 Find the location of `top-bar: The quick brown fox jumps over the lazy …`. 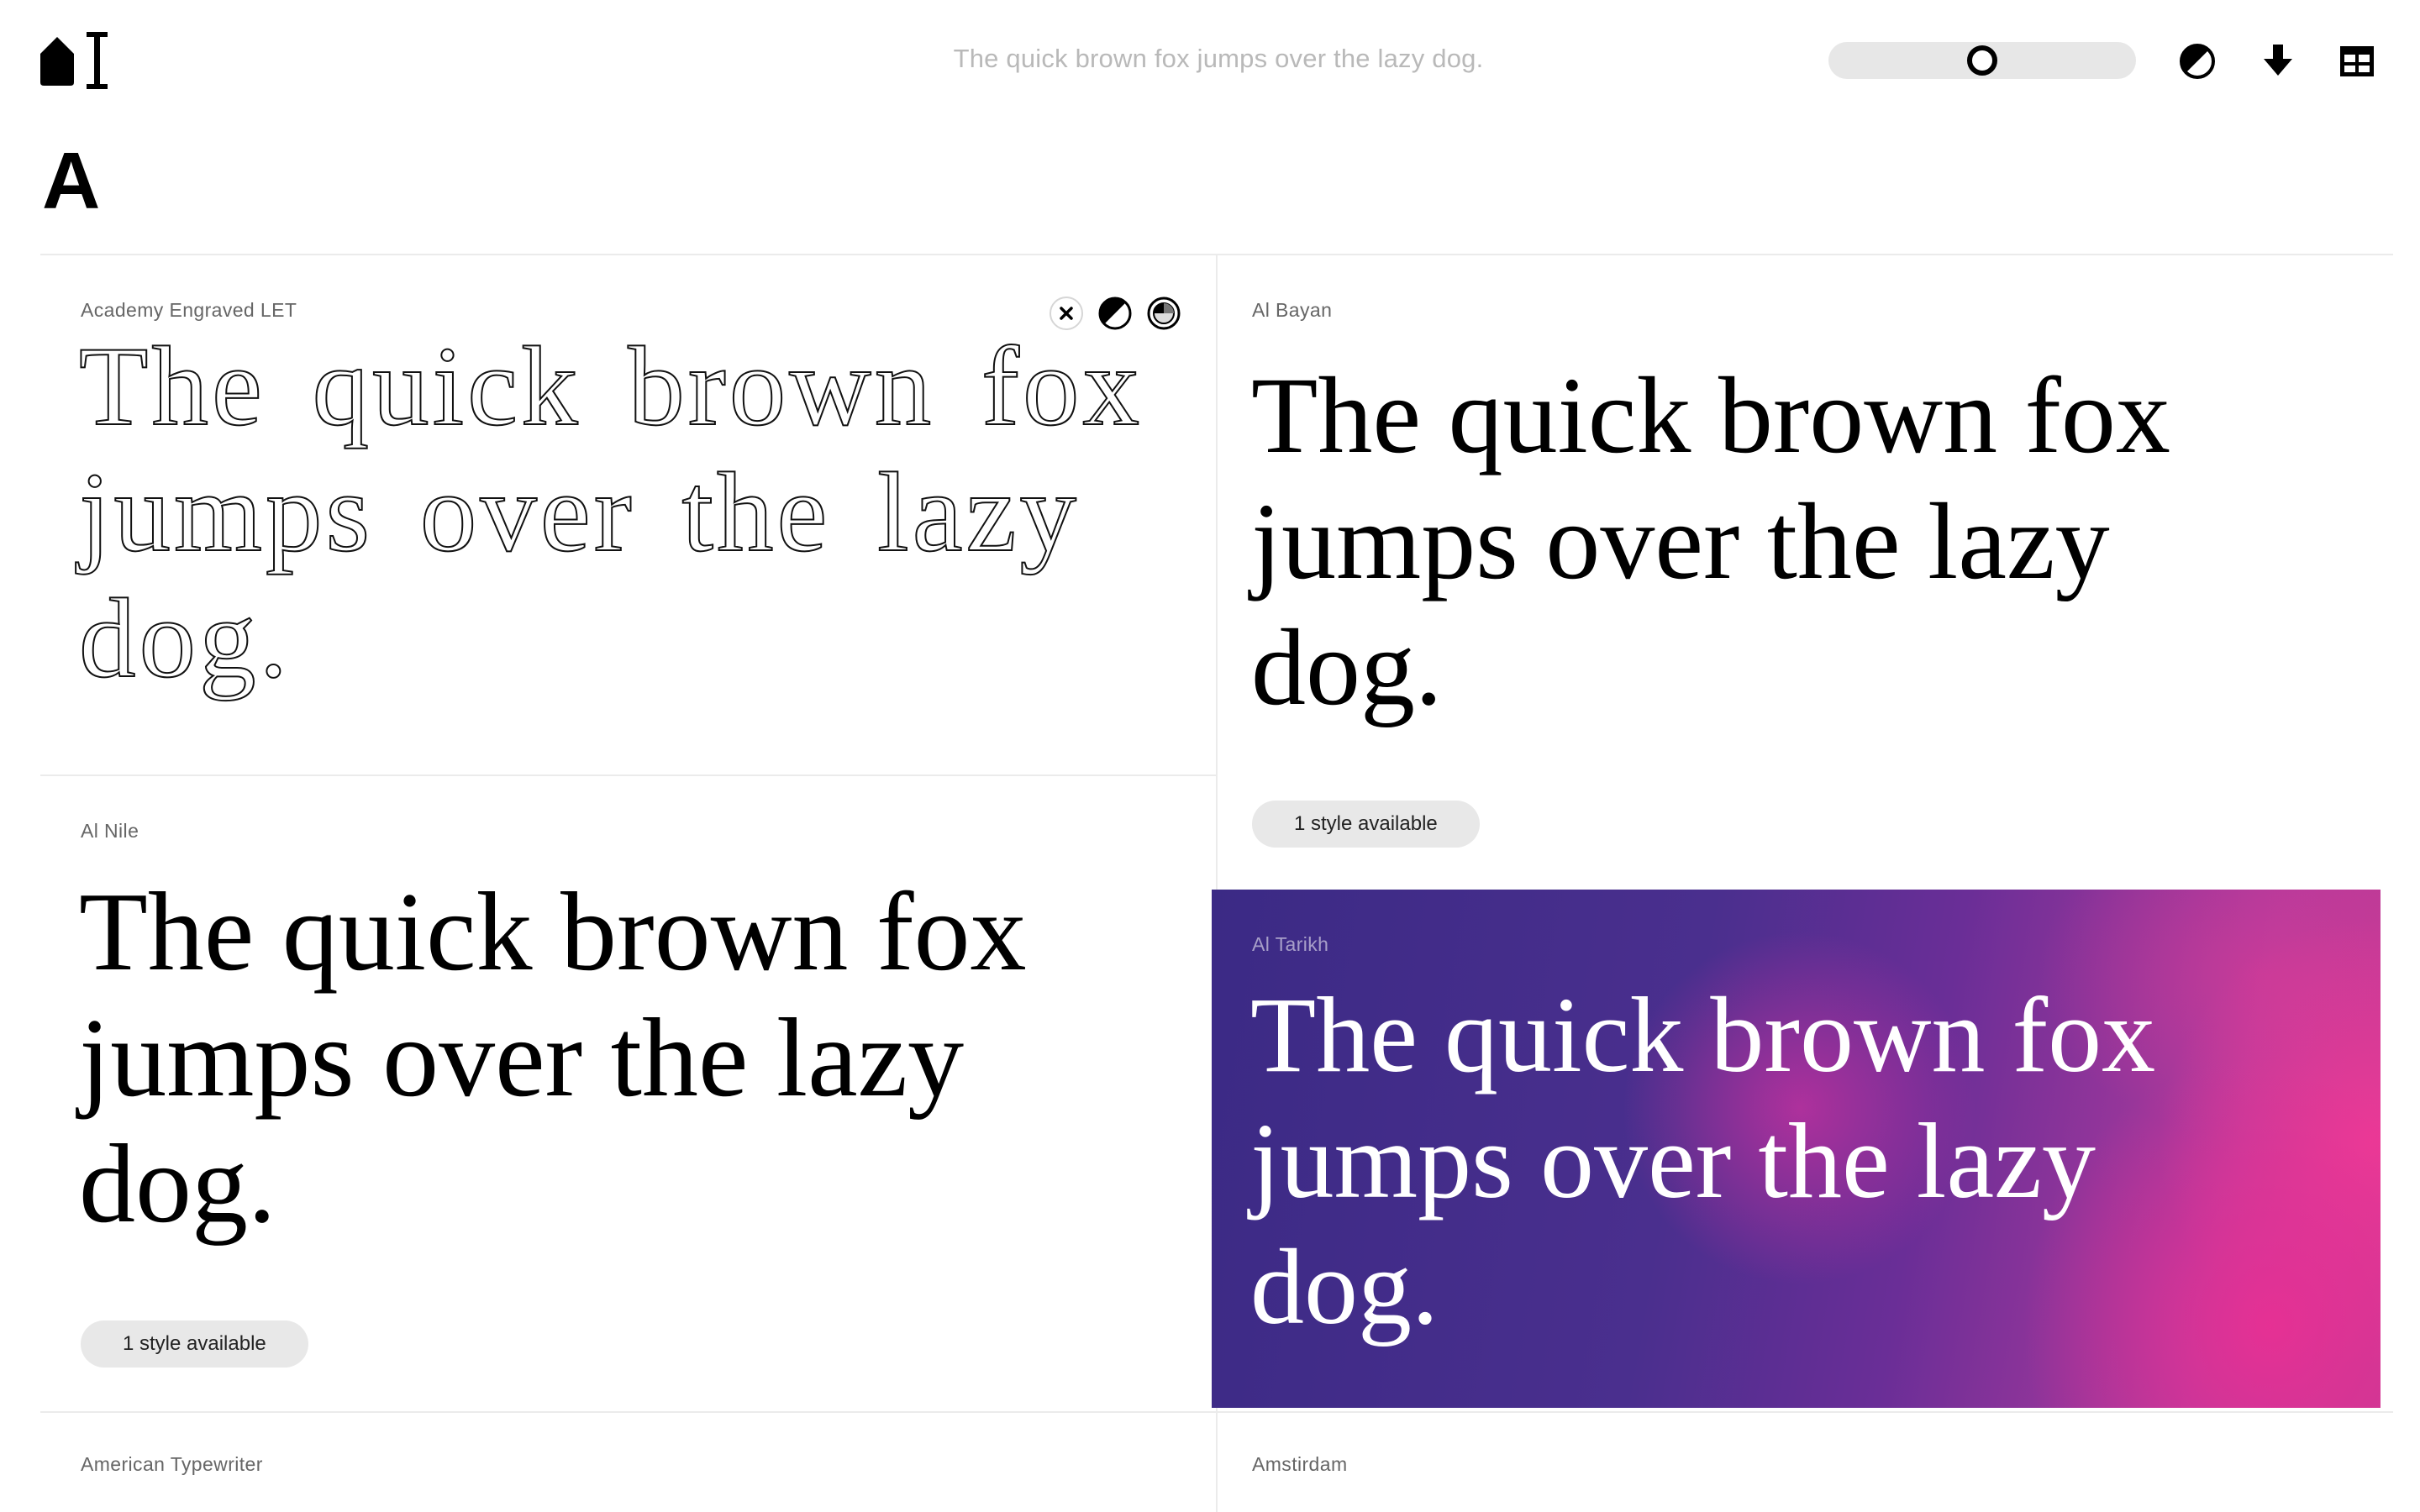

top-bar: The quick brown fox jumps over the lazy … is located at coordinates (1210, 63).